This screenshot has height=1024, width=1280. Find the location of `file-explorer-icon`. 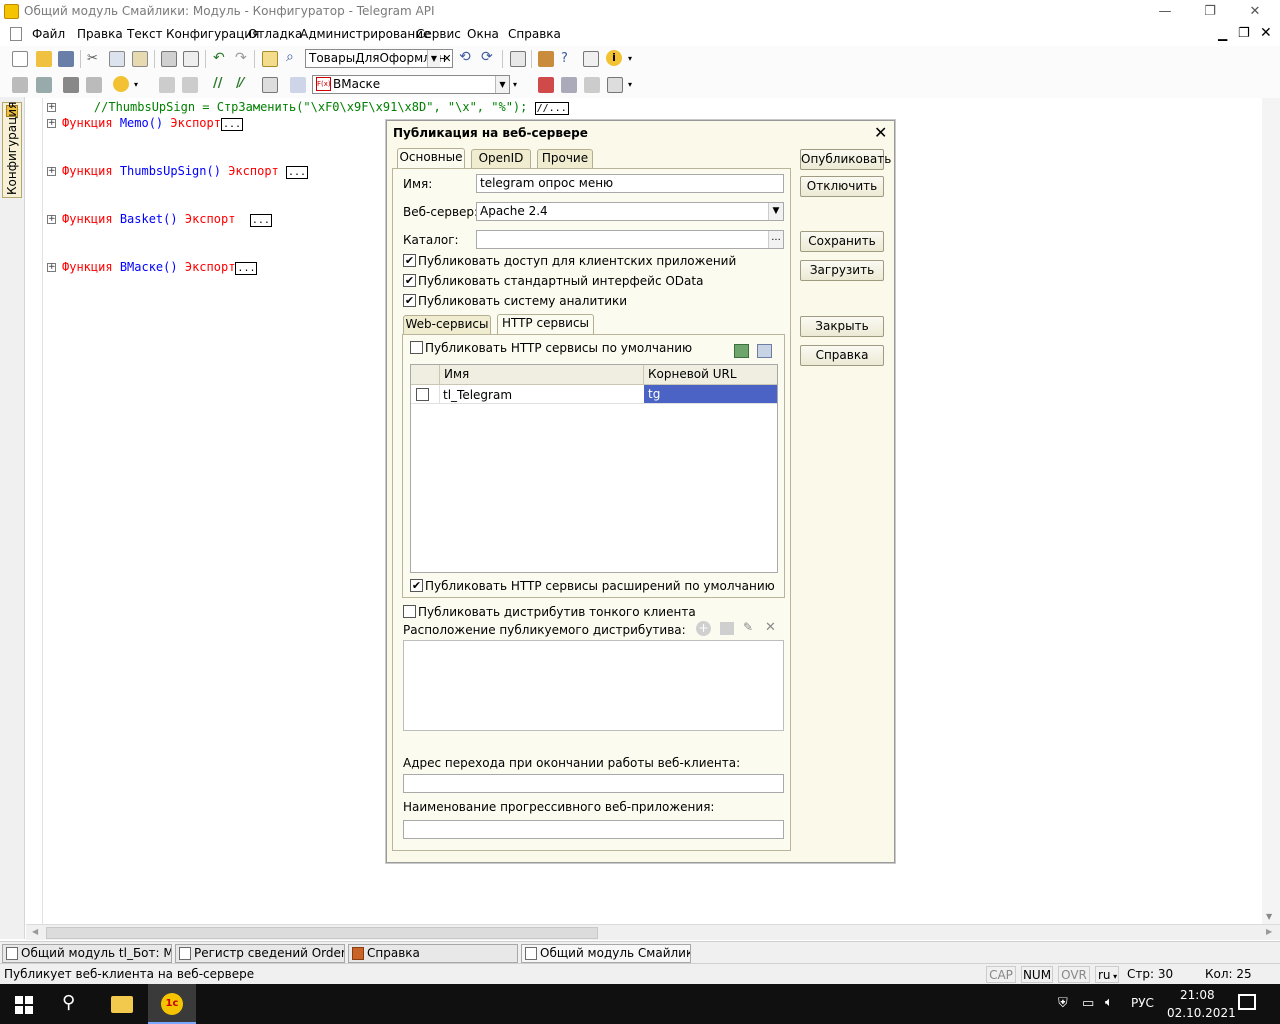

file-explorer-icon is located at coordinates (122, 1004).